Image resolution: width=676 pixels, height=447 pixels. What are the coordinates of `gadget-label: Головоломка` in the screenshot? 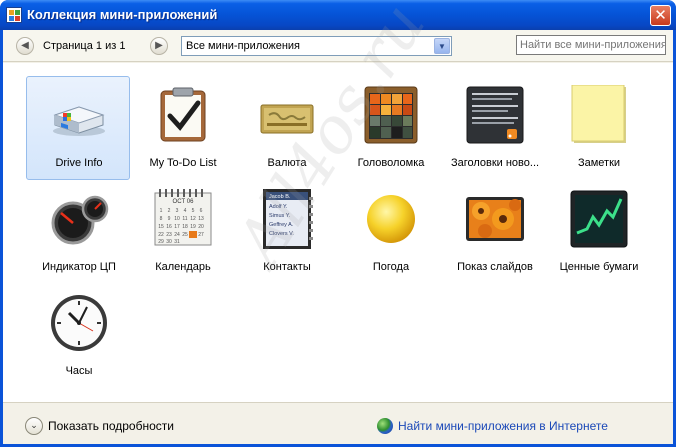 It's located at (391, 163).